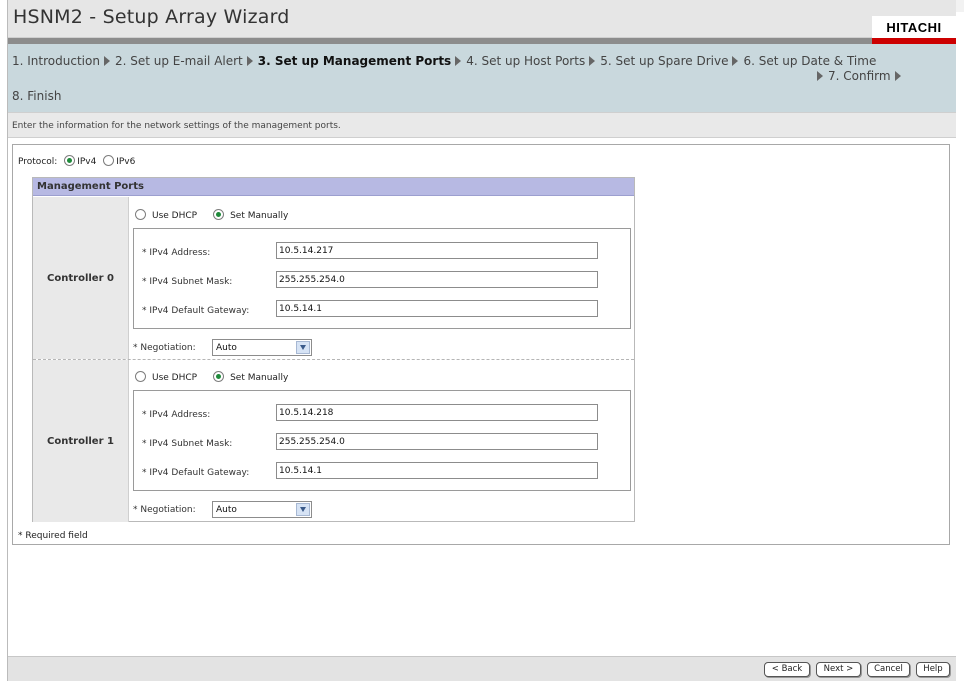 The image size is (964, 681). What do you see at coordinates (176, 415) in the screenshot?
I see `controller-1-address-label: * IPv4 Address:` at bounding box center [176, 415].